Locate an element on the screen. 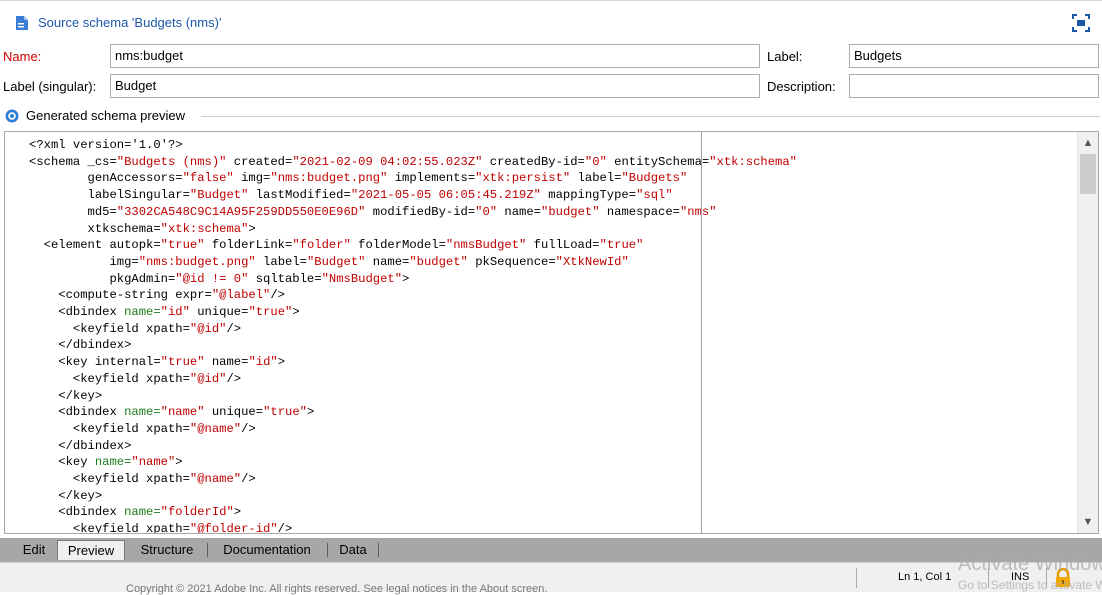 The image size is (1102, 595). xml-text: <?xml version='1.0'?> is located at coordinates (106, 145).